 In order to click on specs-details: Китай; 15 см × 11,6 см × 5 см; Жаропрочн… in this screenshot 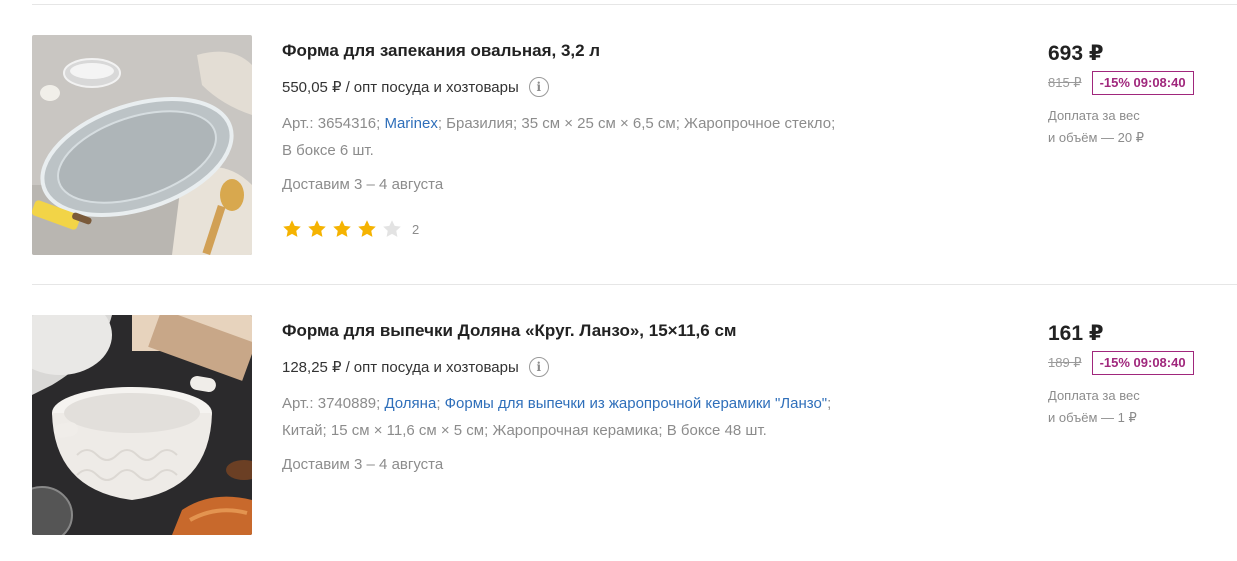, I will do `click(524, 430)`.